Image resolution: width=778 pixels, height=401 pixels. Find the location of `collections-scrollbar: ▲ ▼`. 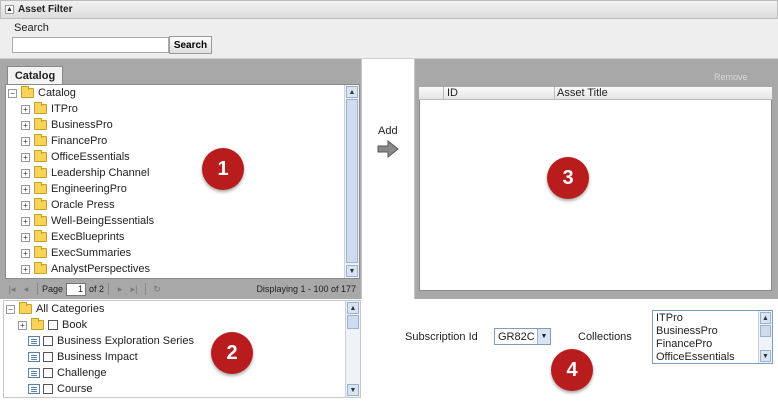

collections-scrollbar: ▲ ▼ is located at coordinates (765, 337).